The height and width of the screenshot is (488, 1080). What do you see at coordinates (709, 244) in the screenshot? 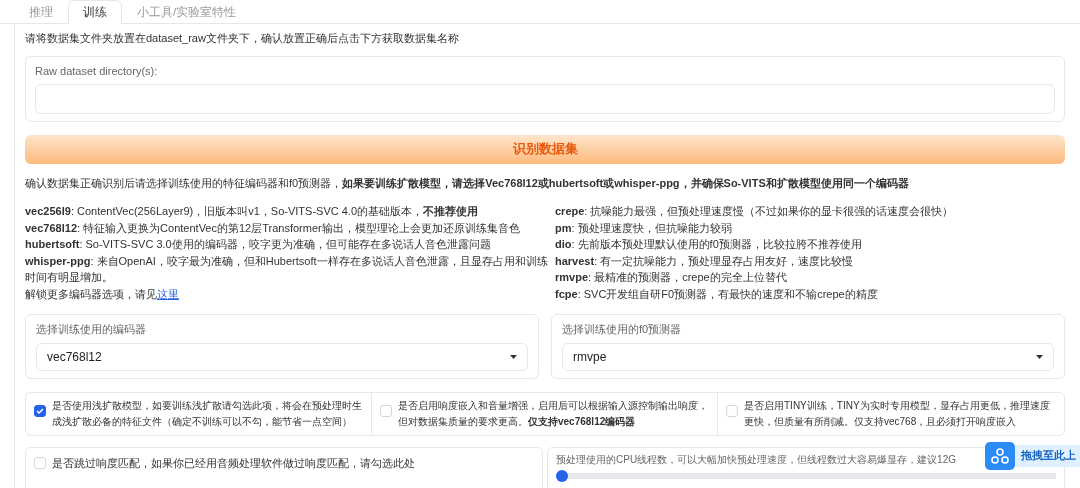
I see `predictor-description: dio: 先前版本预处理默认使用的f0预测器，比较拉胯不推荐使用` at bounding box center [709, 244].